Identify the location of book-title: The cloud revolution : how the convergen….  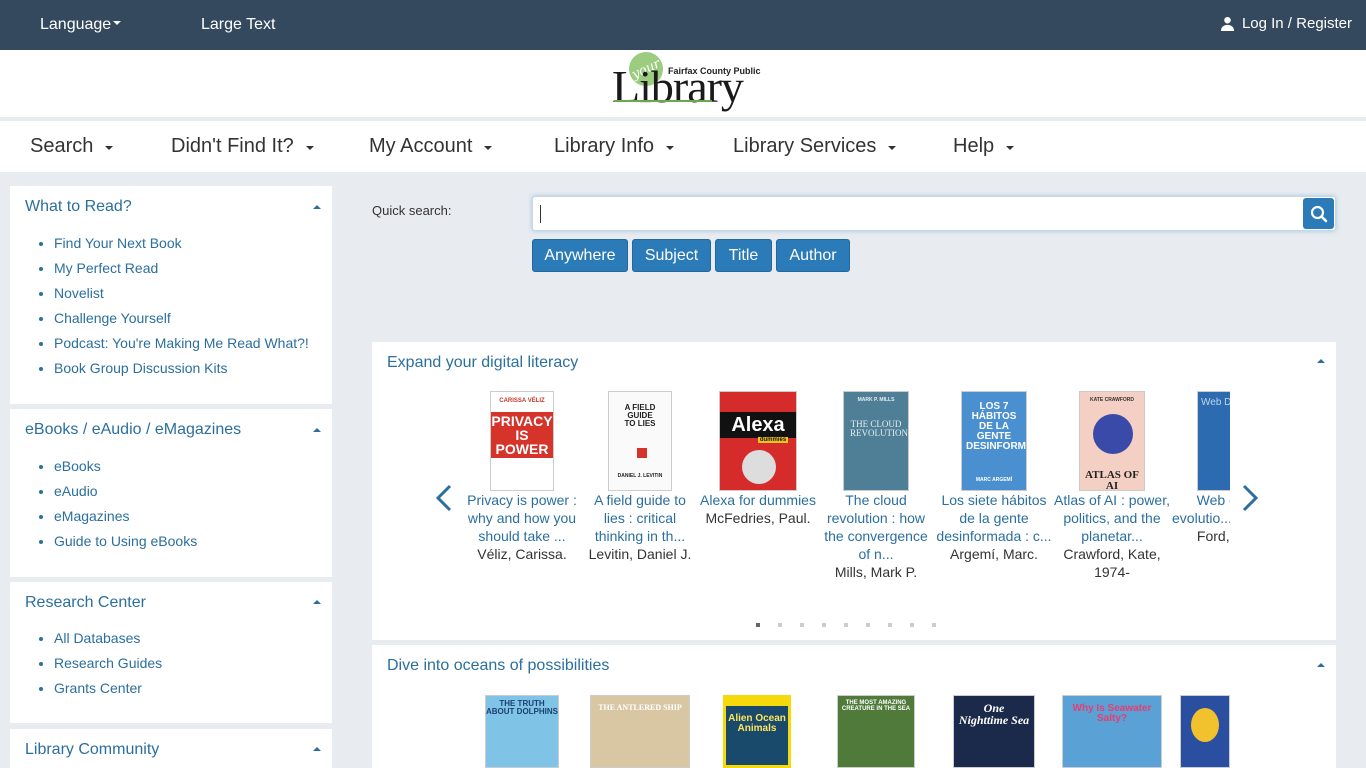
(876, 527).